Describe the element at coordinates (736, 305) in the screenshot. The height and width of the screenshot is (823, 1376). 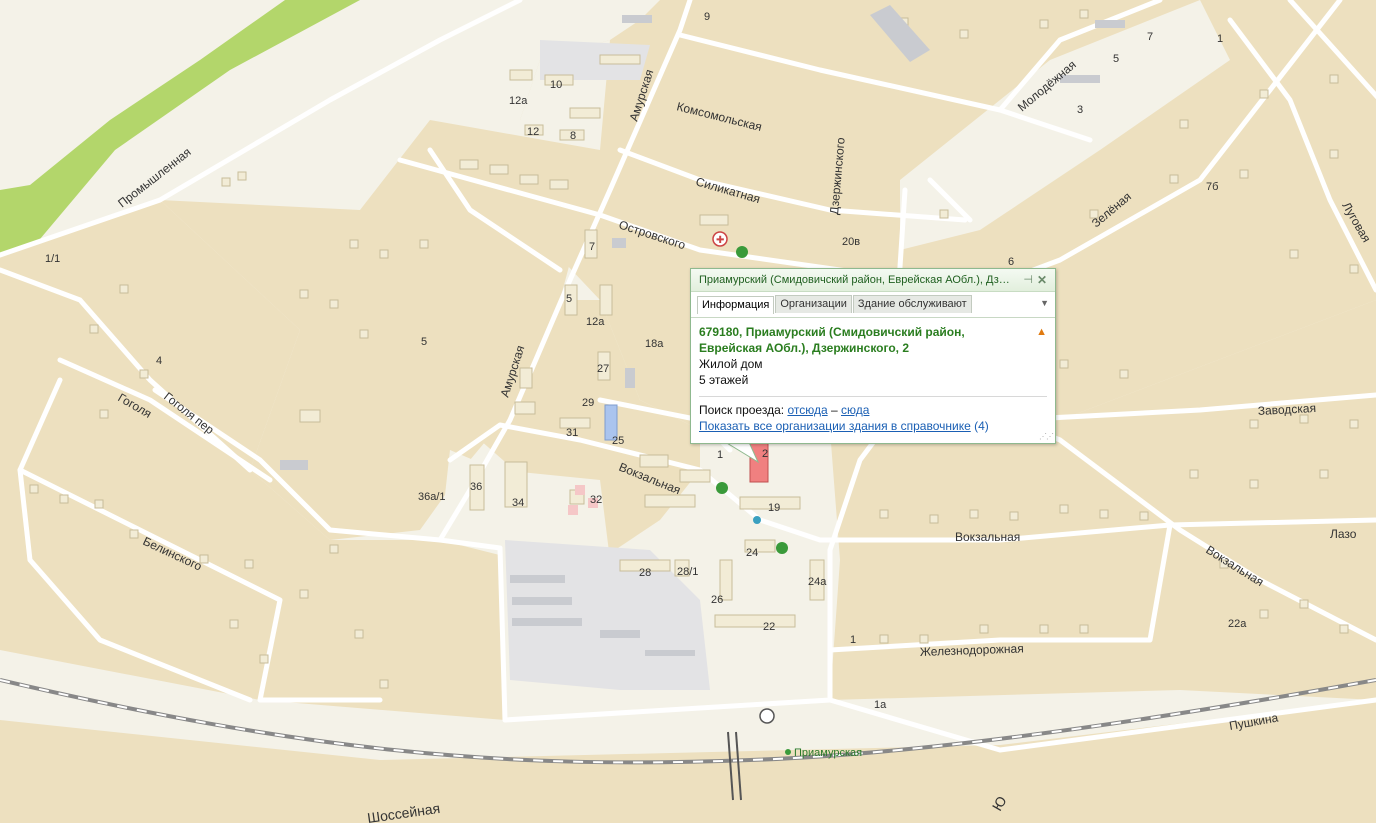
I see `tab-information: Информация` at that location.